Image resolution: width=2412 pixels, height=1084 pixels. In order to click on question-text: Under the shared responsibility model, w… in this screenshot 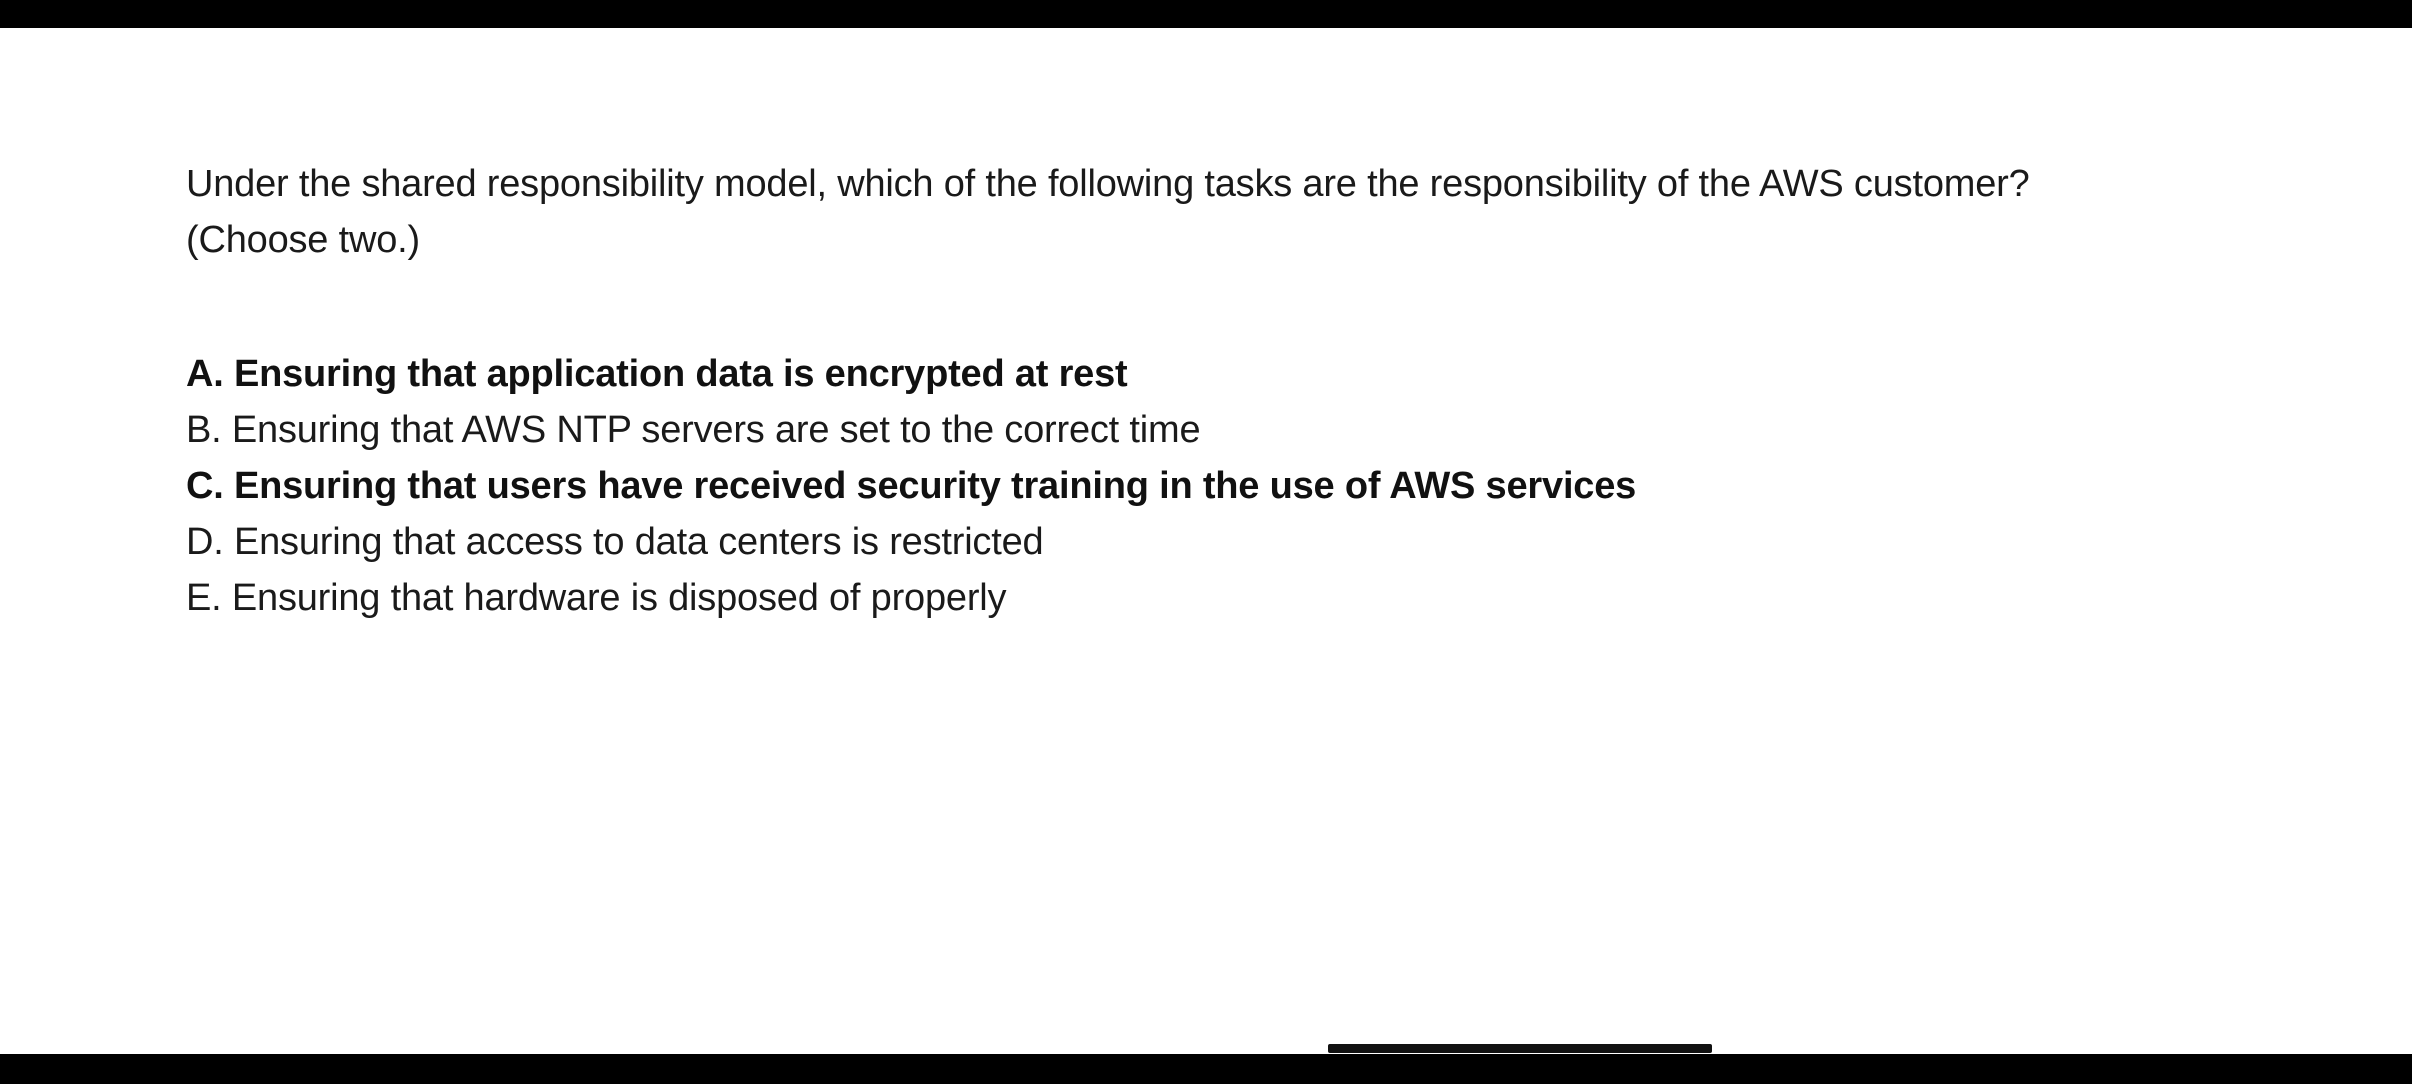, I will do `click(1108, 212)`.